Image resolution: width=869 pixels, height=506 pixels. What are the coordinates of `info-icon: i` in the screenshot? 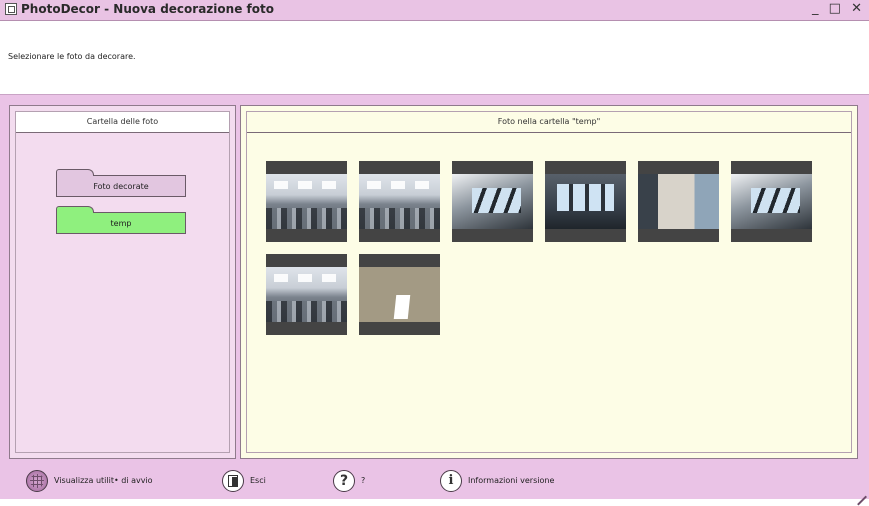 It's located at (451, 481).